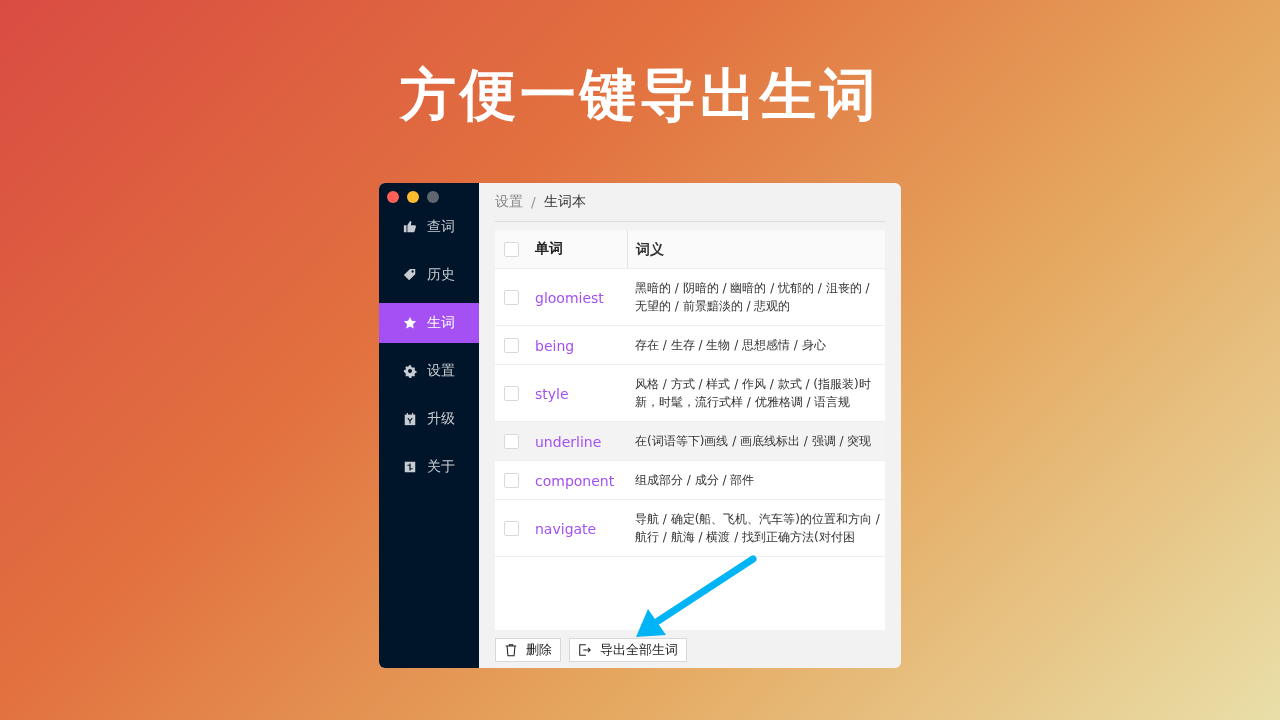  Describe the element at coordinates (511, 249) in the screenshot. I see `select-all-checkbox` at that location.